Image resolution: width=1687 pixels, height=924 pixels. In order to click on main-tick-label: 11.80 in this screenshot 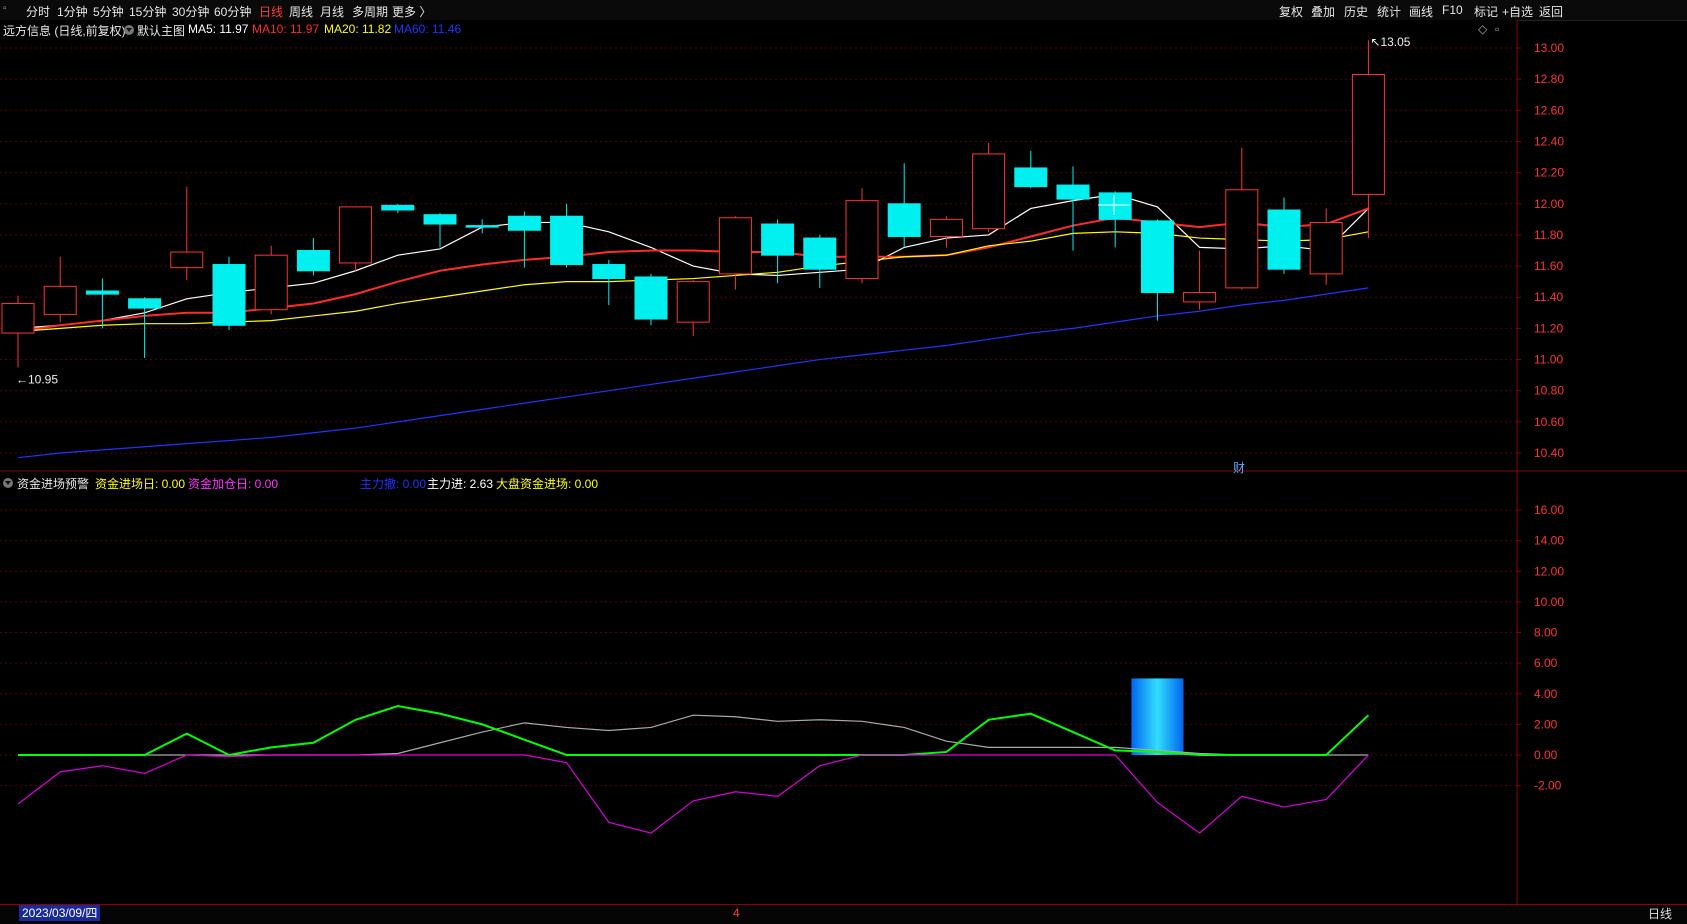, I will do `click(1548, 235)`.